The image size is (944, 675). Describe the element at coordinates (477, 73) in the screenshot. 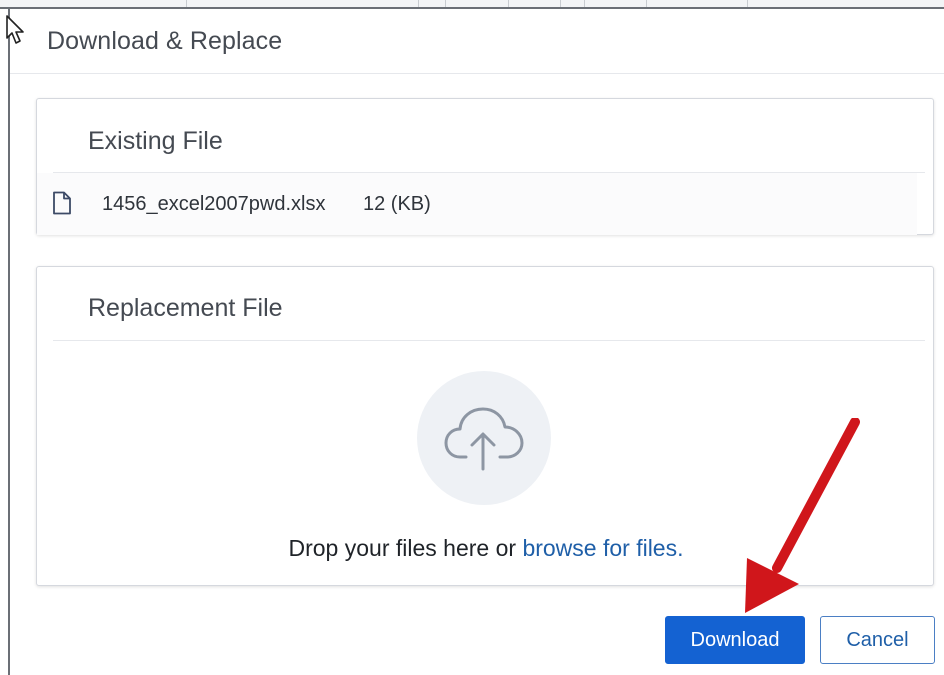

I see `title-divider` at that location.